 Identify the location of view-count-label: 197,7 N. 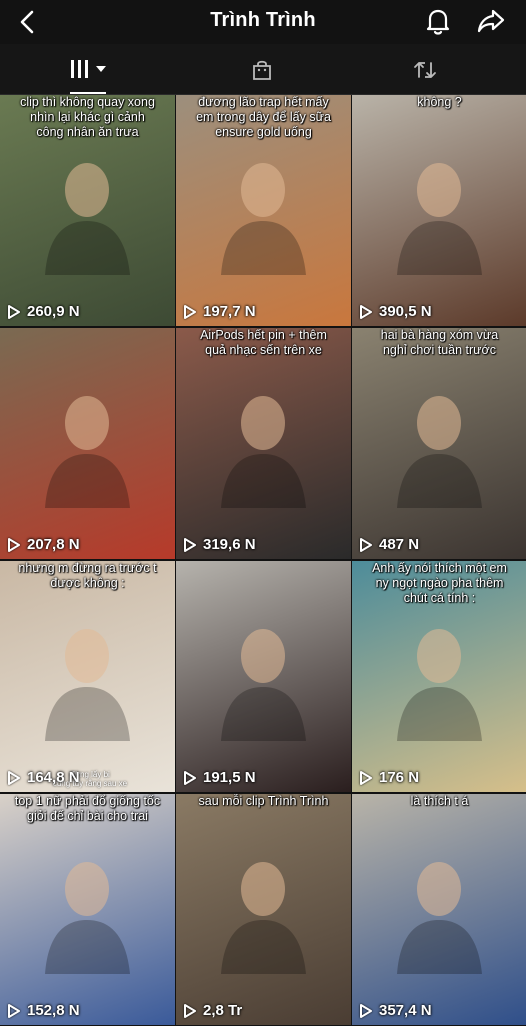
(229, 311).